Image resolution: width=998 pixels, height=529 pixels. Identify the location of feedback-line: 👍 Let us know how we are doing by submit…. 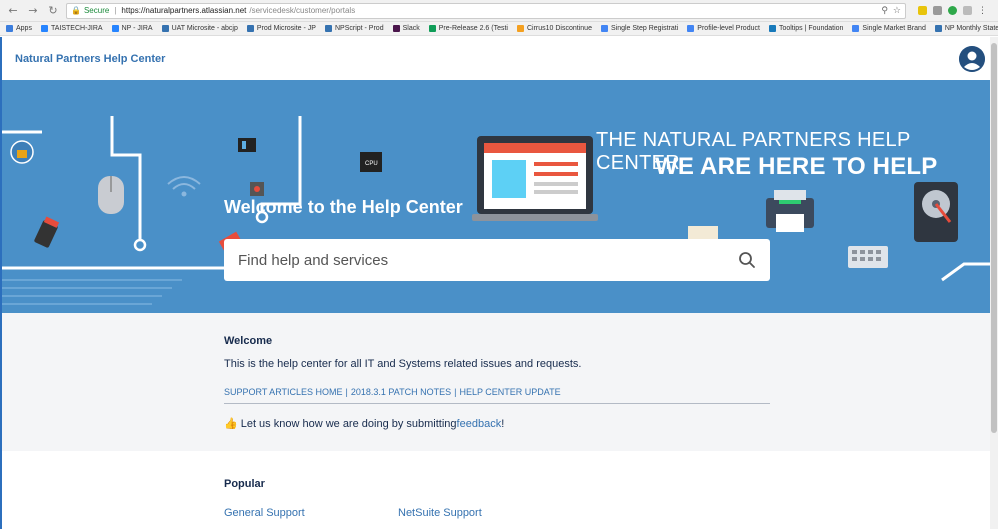
(364, 423).